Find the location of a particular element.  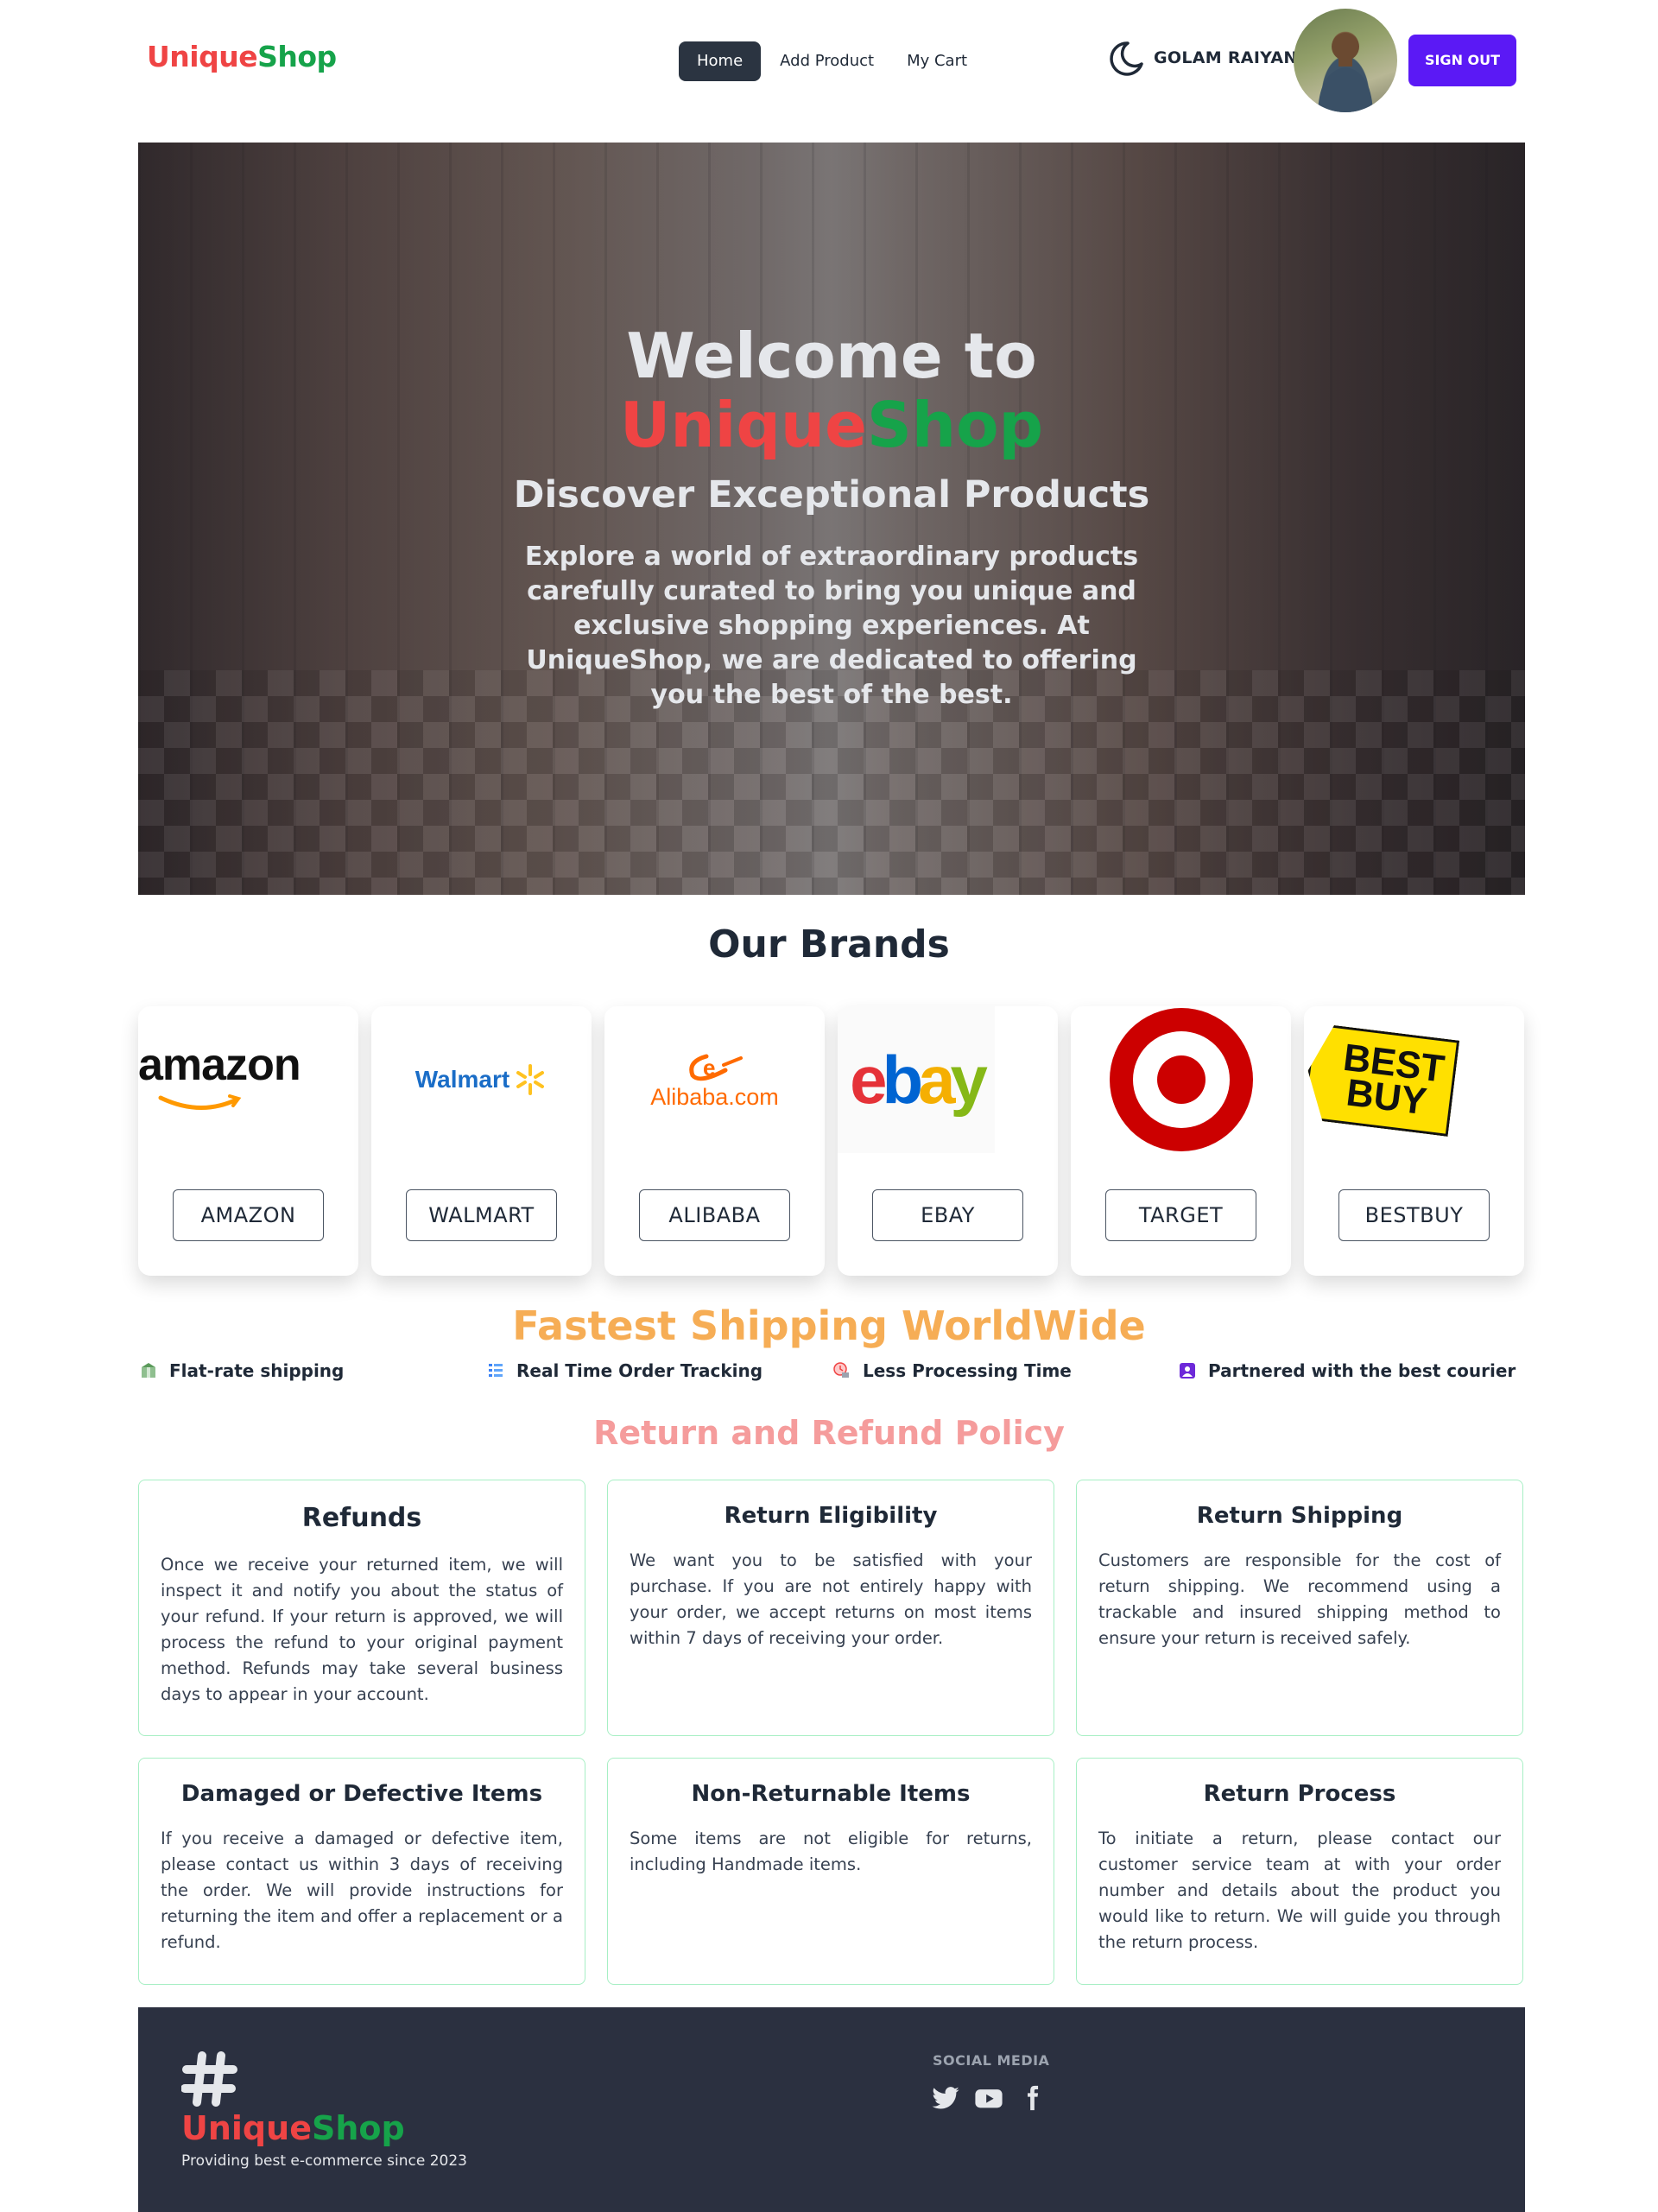

site-logo: UniqueShop is located at coordinates (242, 56).